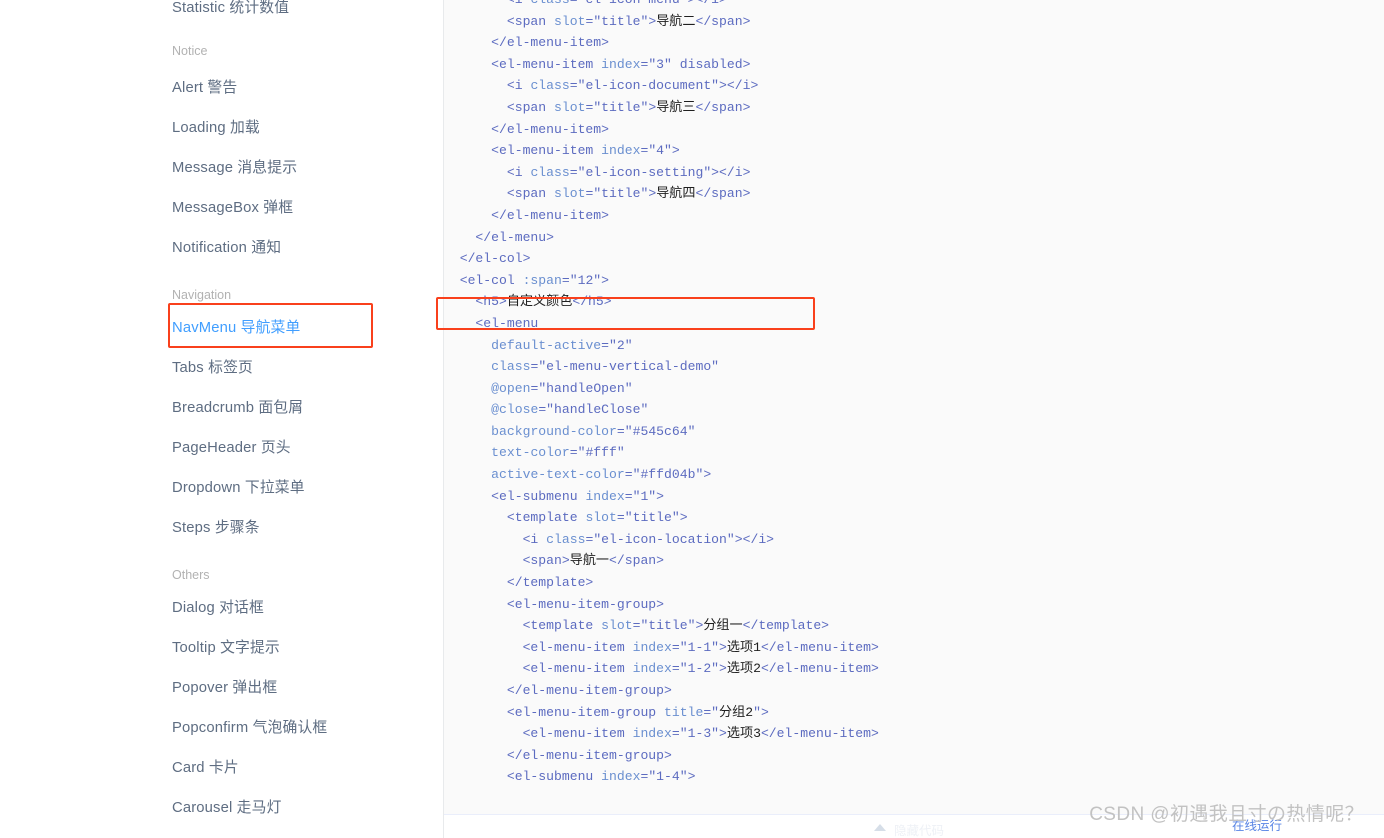  Describe the element at coordinates (554, 604) in the screenshot. I see `code-line: <el-menu-item-group>` at that location.